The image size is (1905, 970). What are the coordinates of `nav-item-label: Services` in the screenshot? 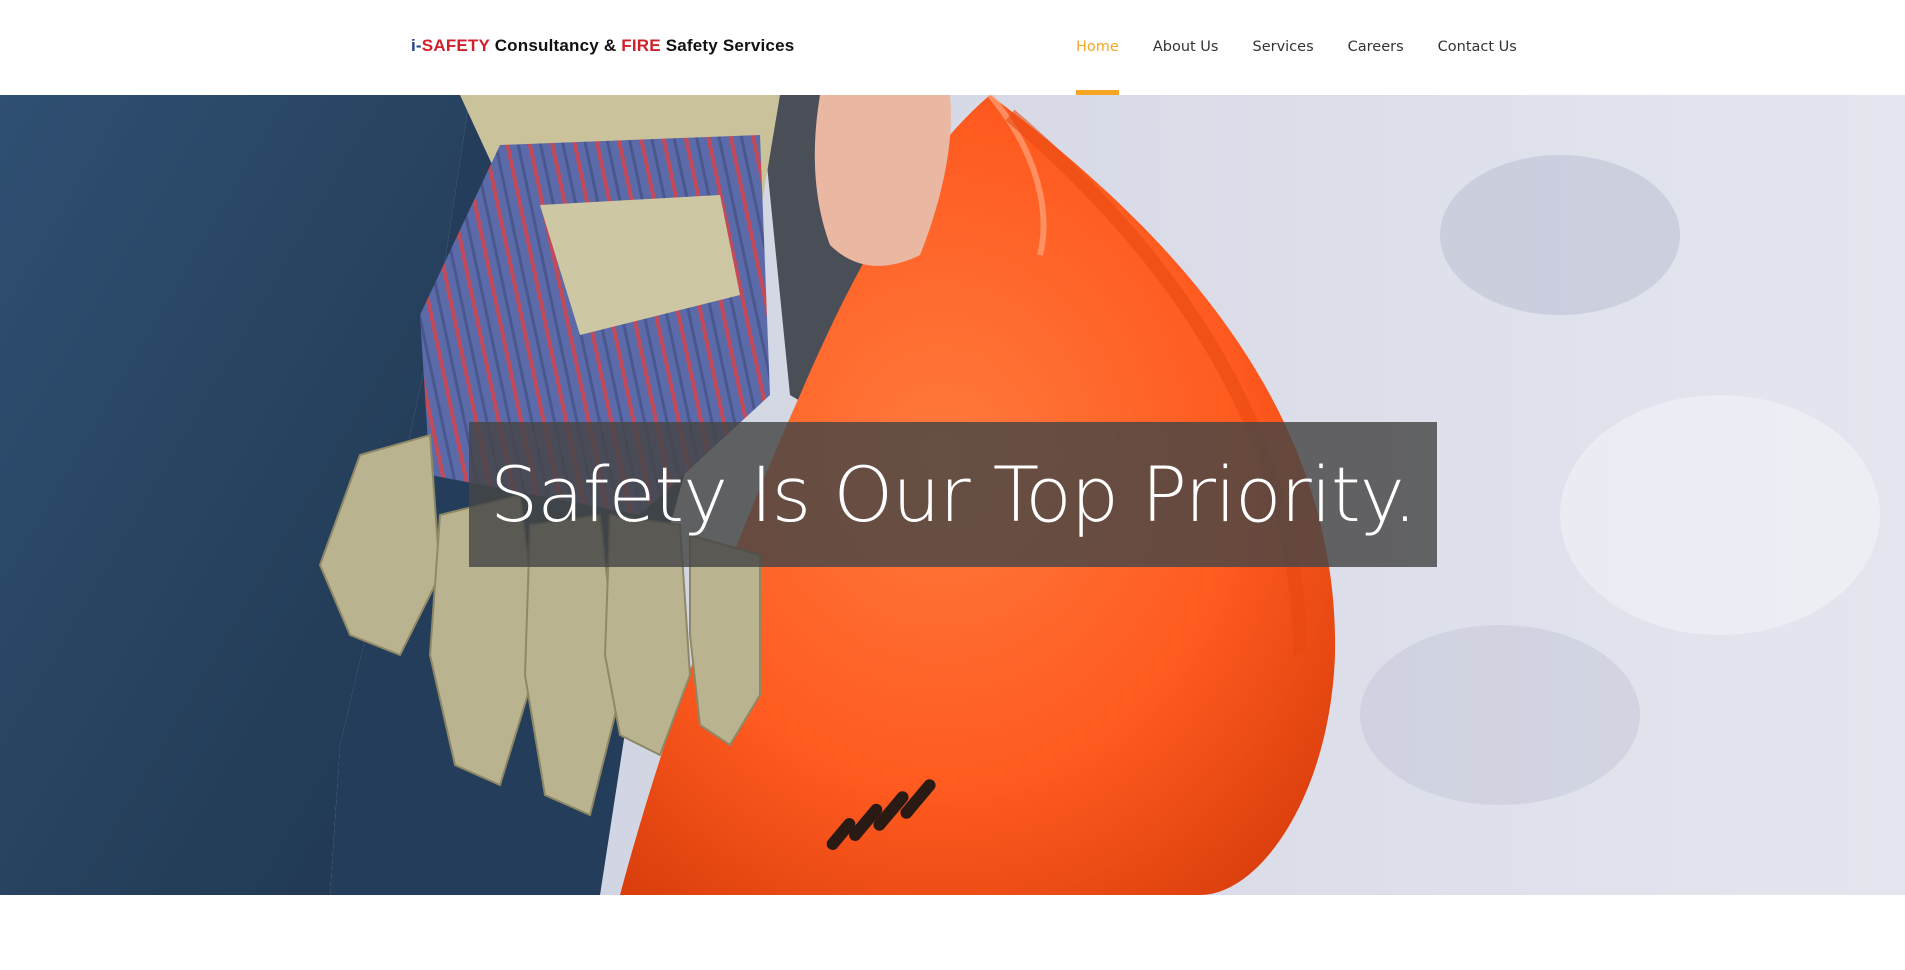 It's located at (1283, 47).